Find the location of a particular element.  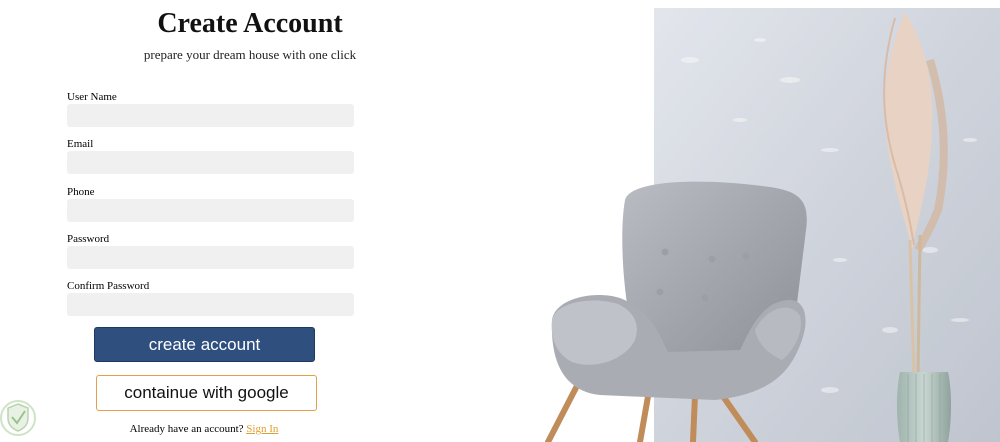

username-input is located at coordinates (210, 115).